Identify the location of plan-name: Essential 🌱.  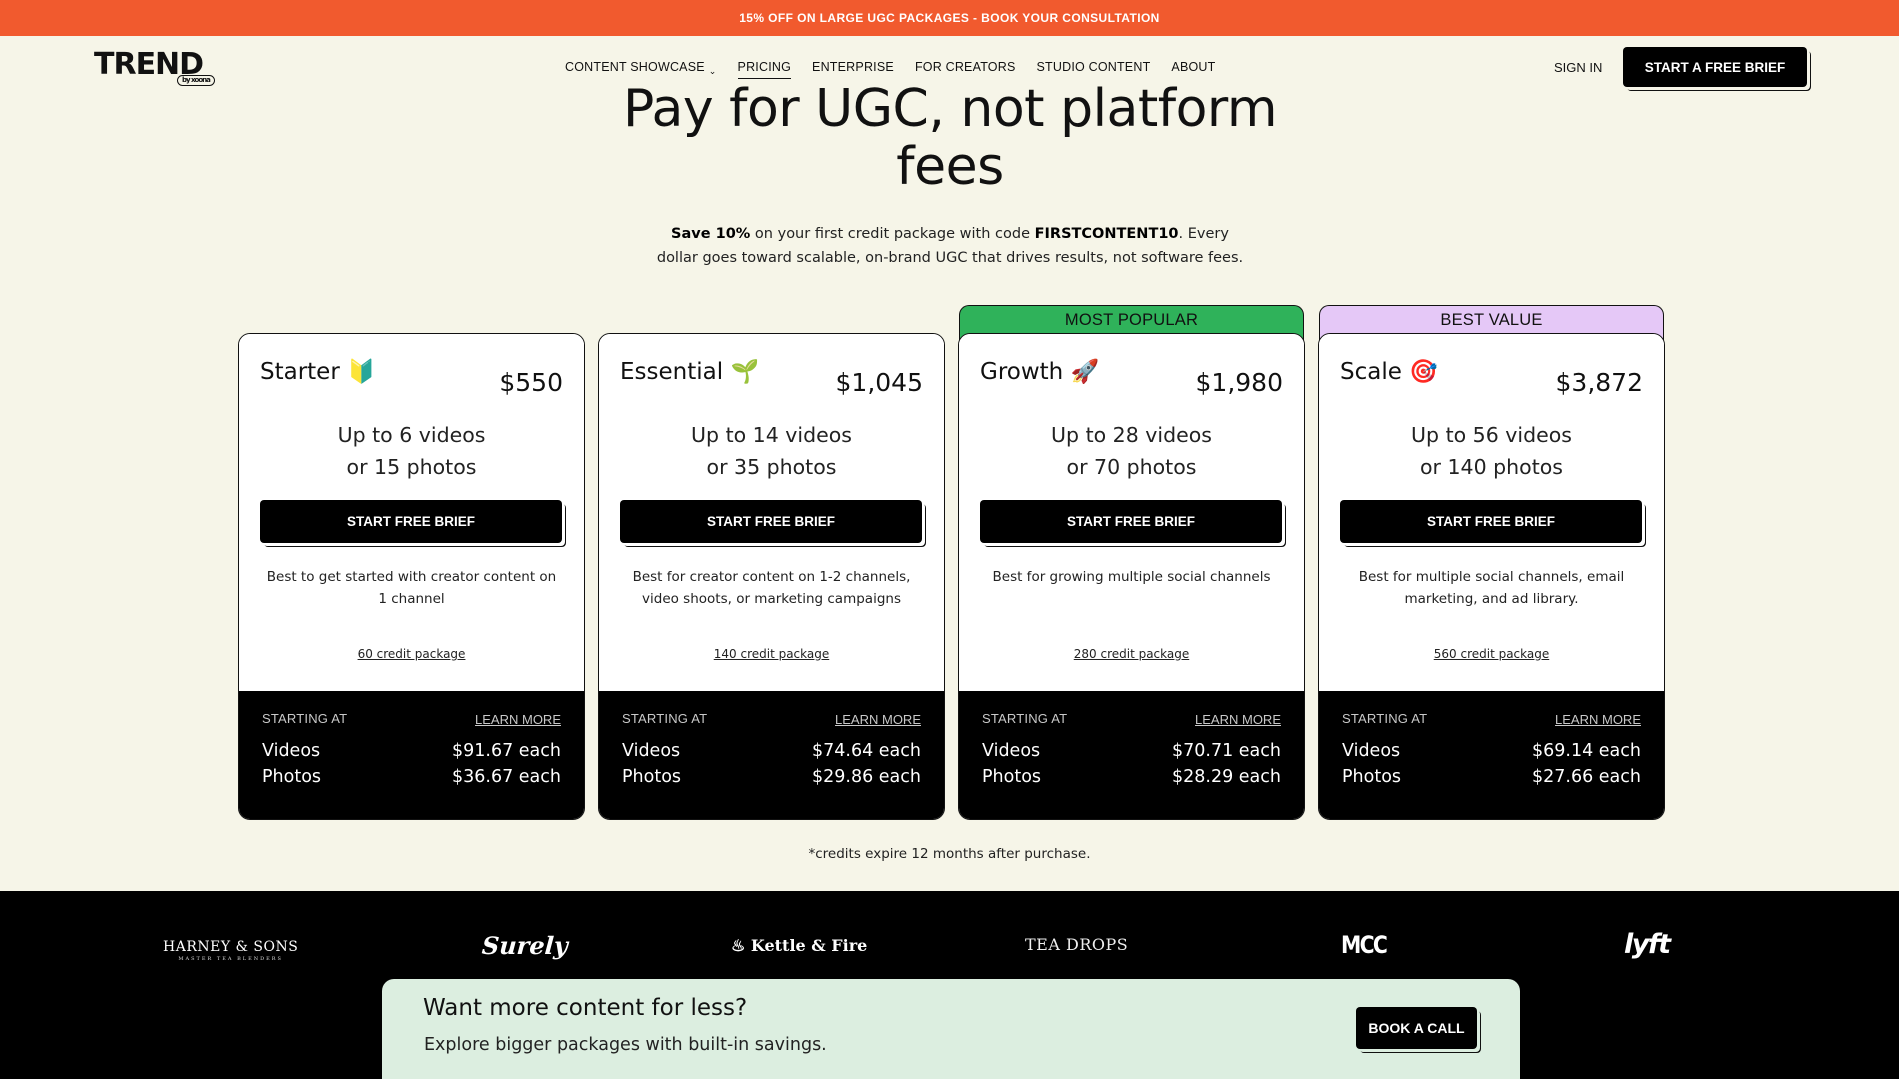
(690, 372).